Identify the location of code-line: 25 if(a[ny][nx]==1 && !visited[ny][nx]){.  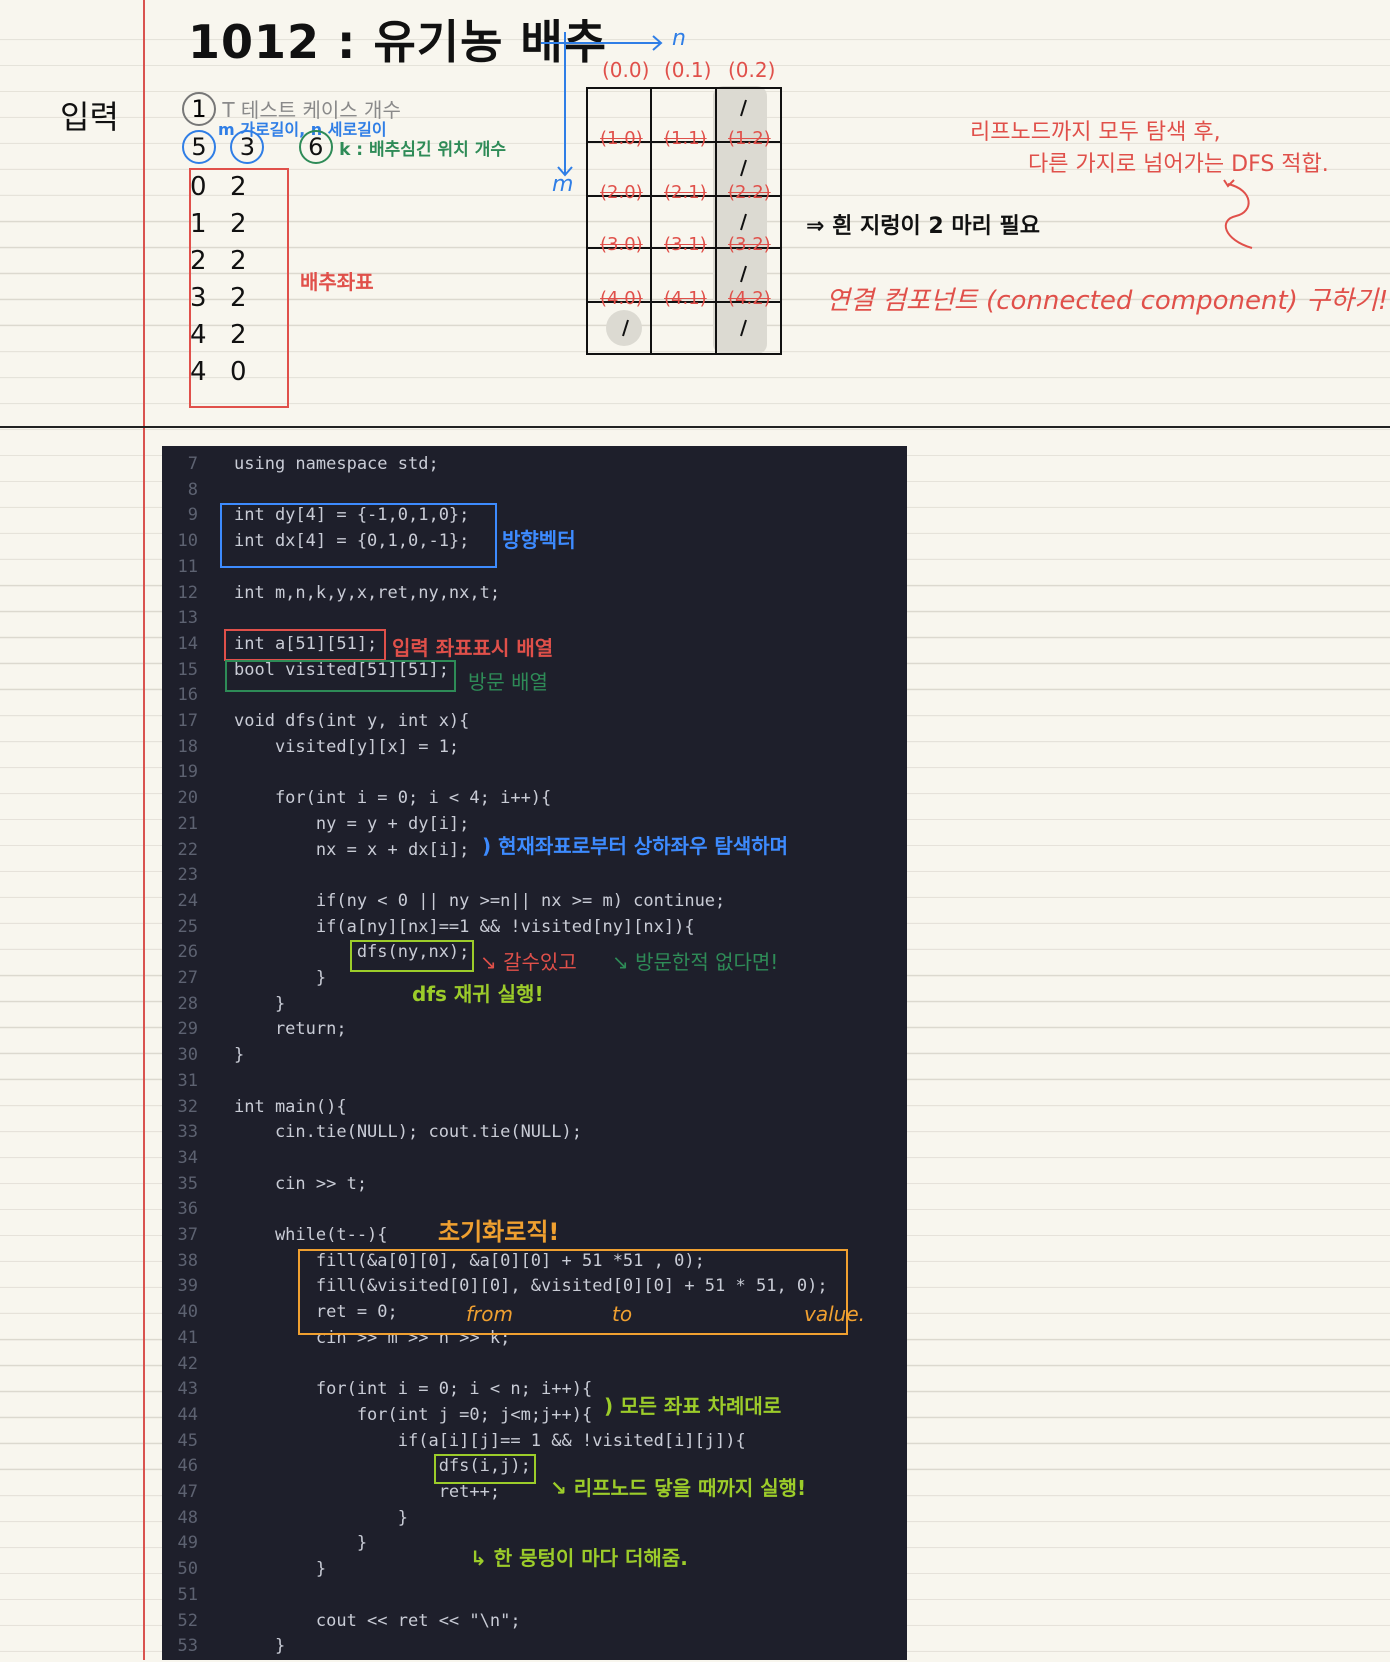
(534, 930).